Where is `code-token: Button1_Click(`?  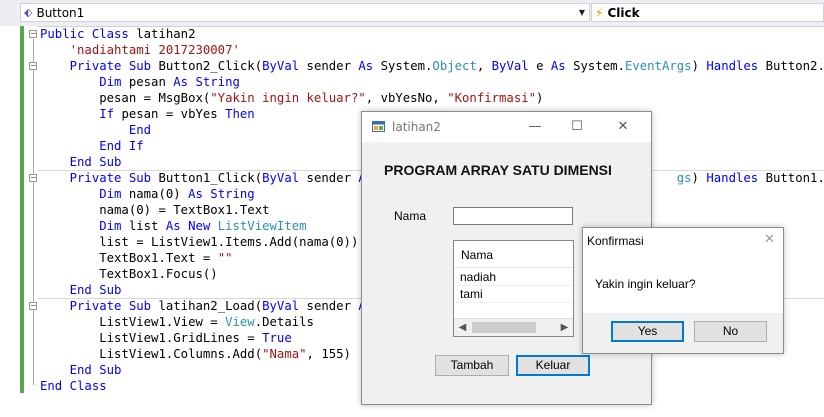 code-token: Button1_Click( is located at coordinates (210, 178).